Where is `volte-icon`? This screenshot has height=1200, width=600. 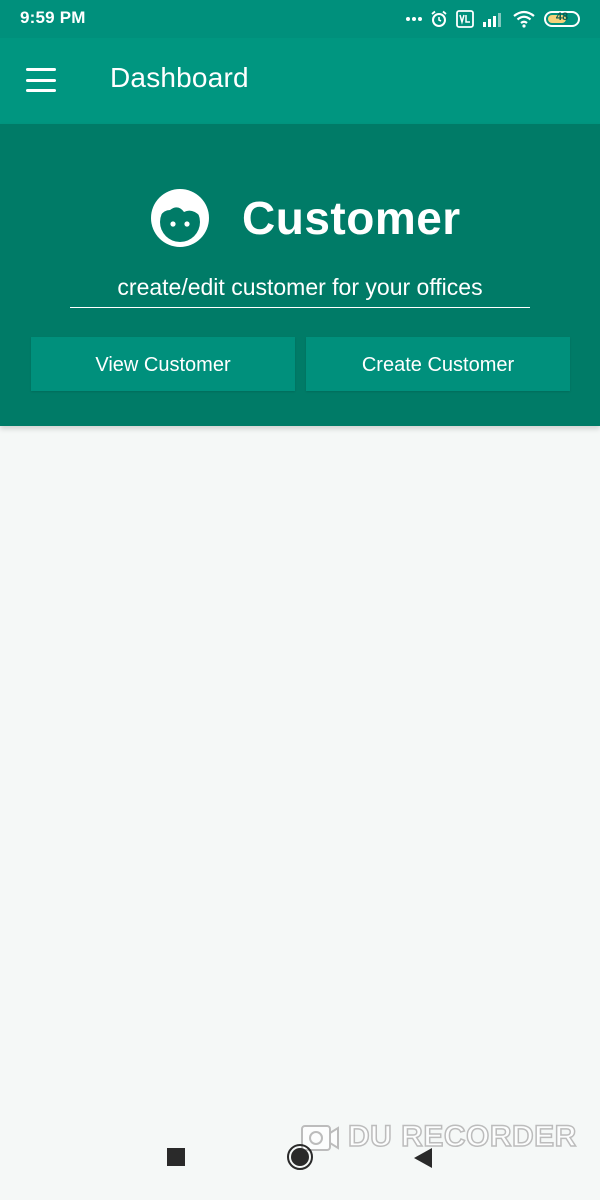
volte-icon is located at coordinates (465, 19).